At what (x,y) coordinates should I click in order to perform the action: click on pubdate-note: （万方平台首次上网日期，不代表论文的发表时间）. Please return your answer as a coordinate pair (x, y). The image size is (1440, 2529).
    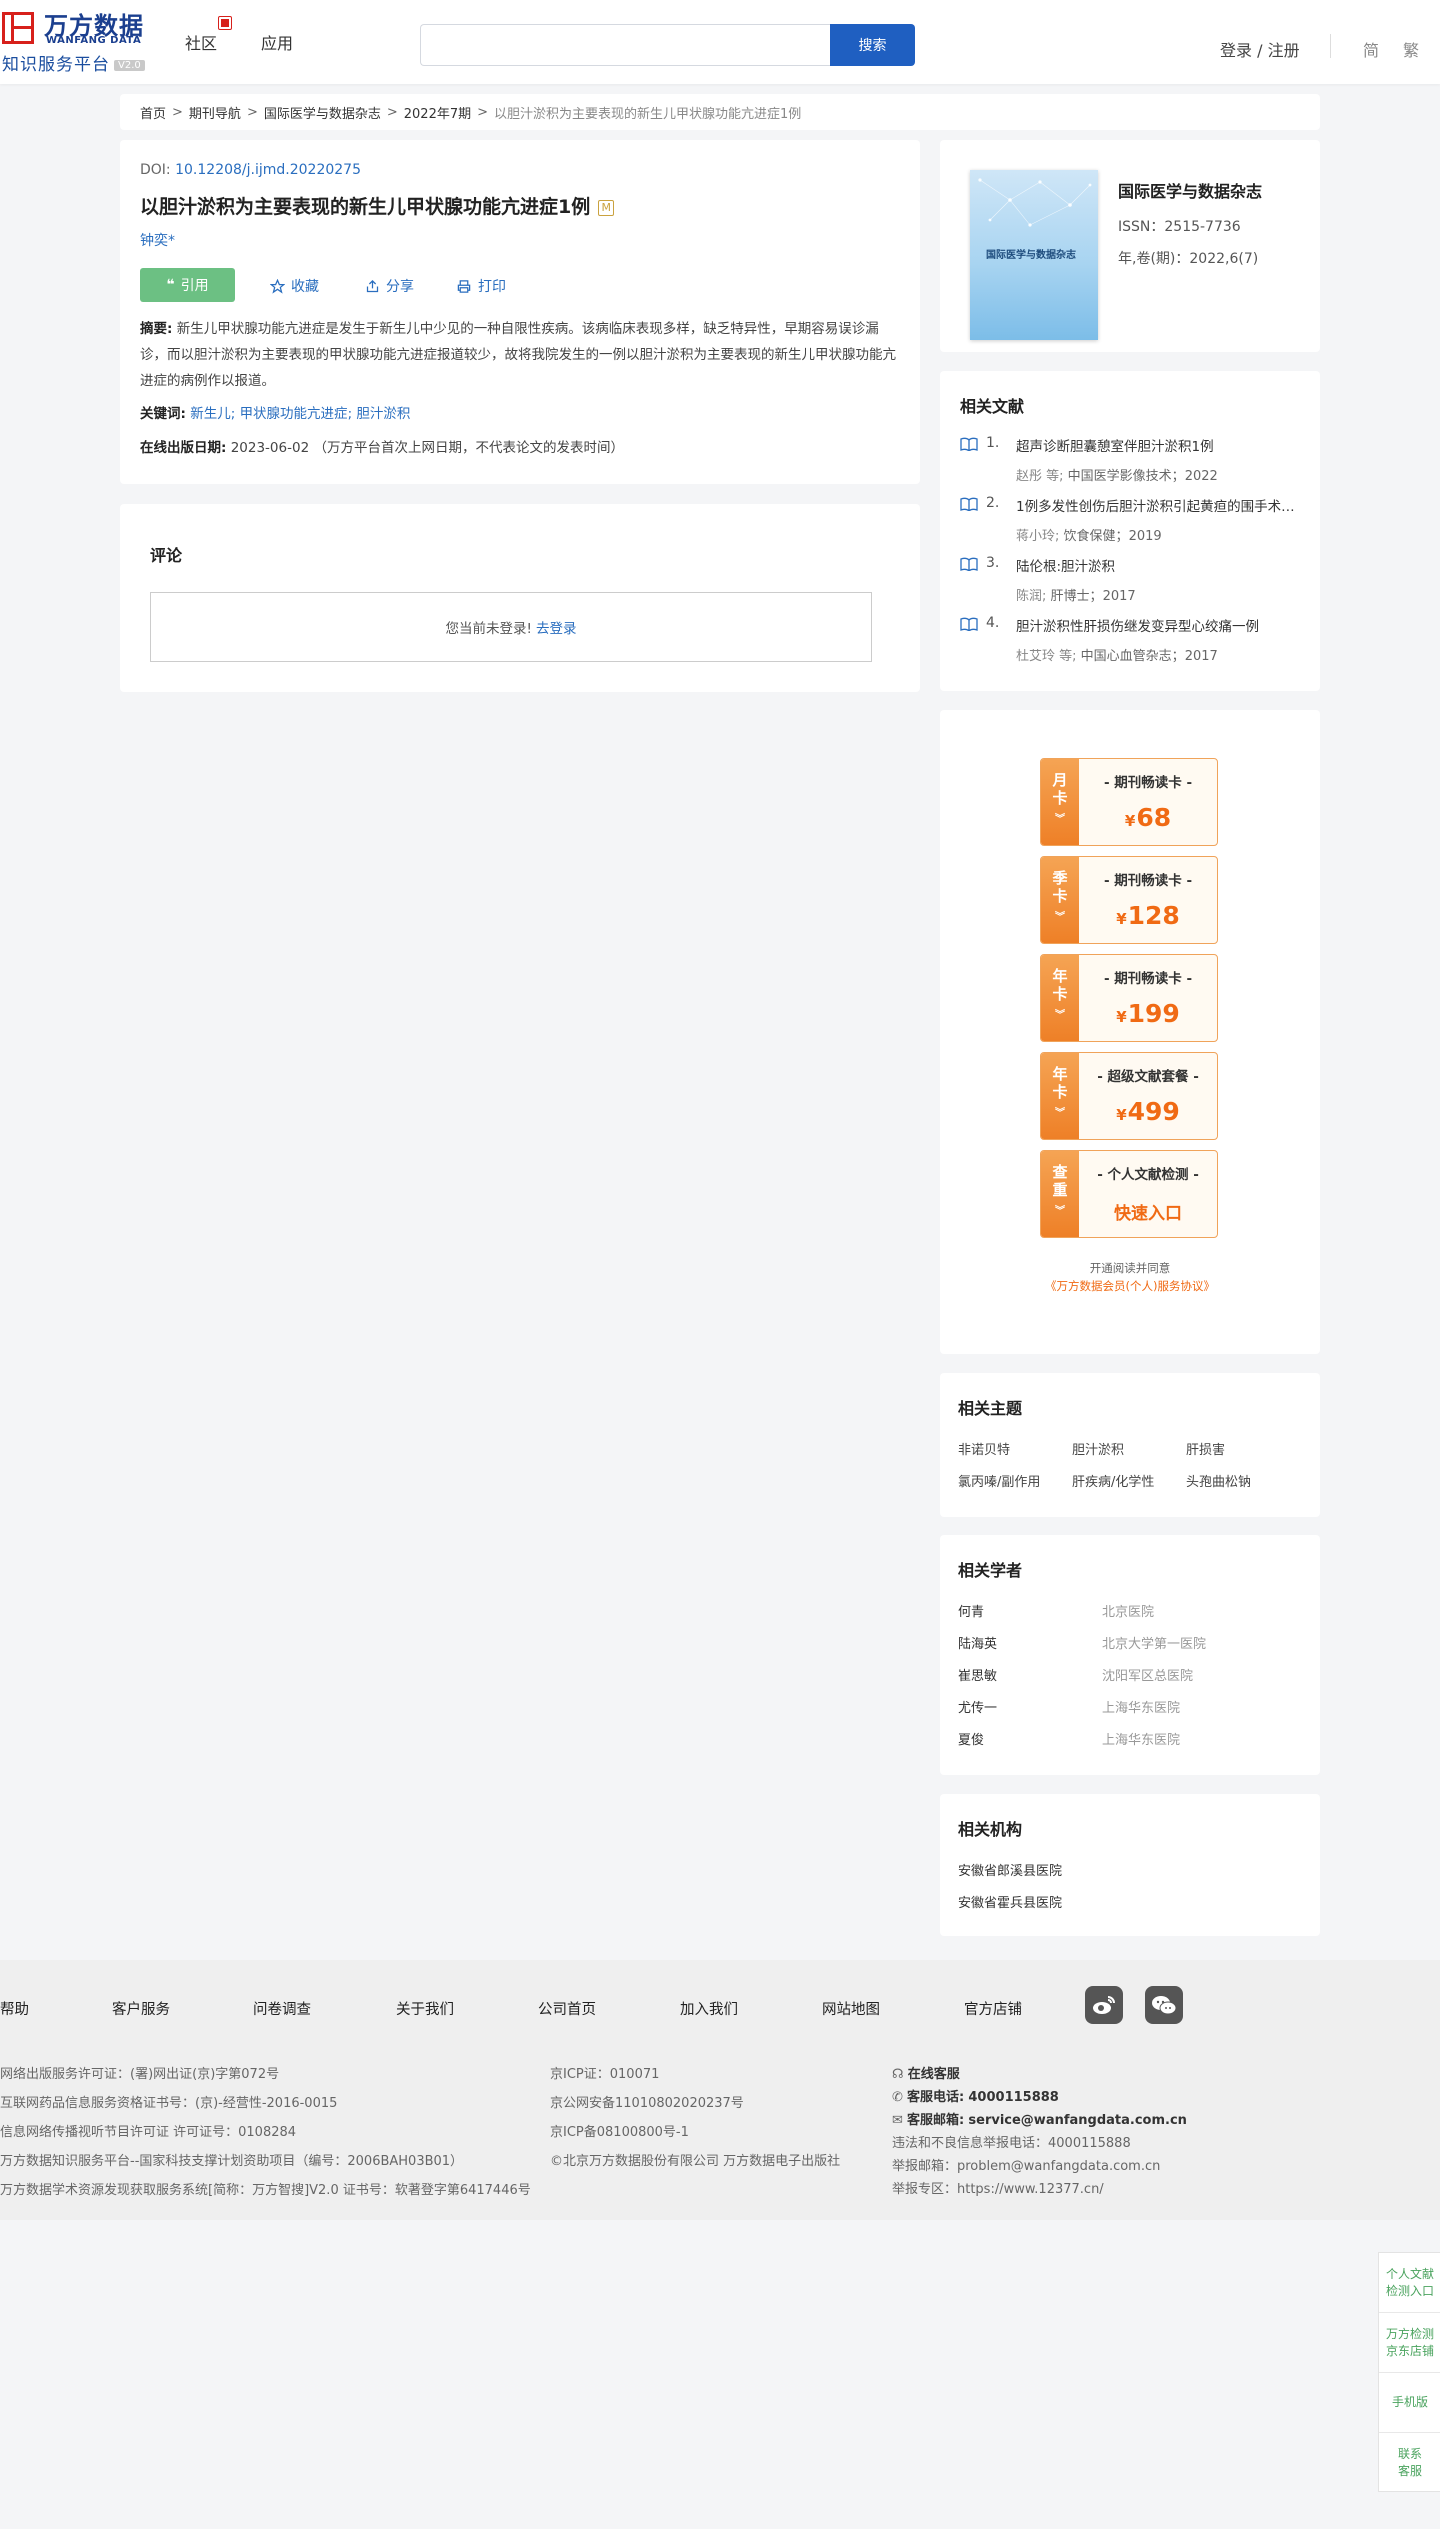
    Looking at the image, I should click on (468, 448).